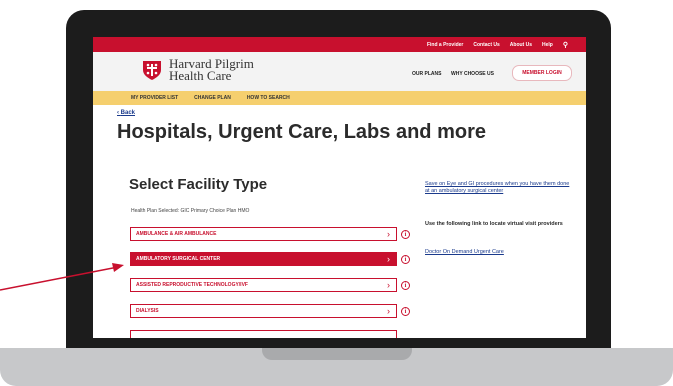  I want to click on page-title: Hospitals, Urgent Care, Labs and more, so click(301, 132).